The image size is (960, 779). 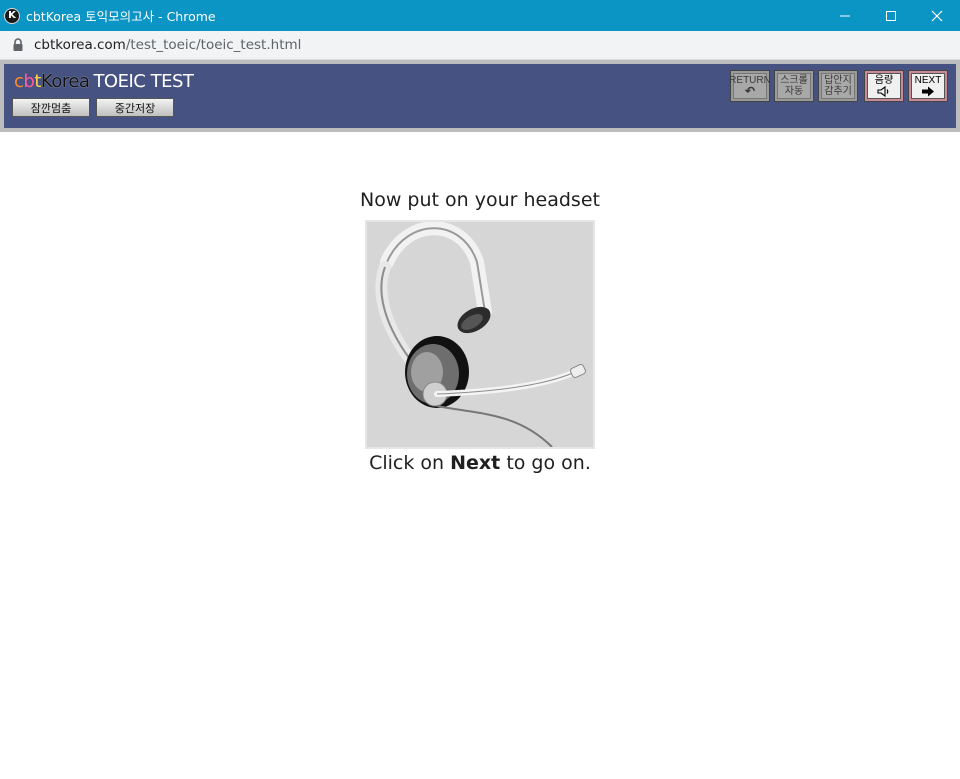 I want to click on maximize-button, so click(x=891, y=15).